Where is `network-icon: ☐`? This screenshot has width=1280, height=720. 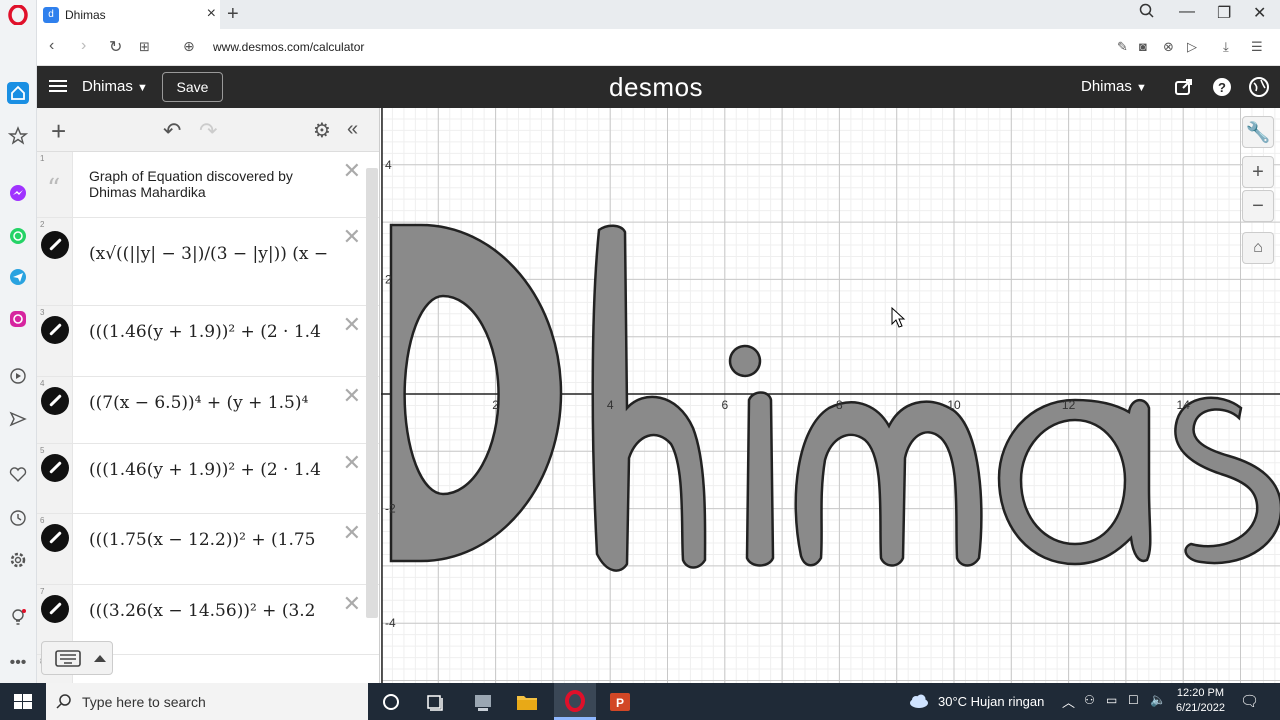
network-icon: ☐ is located at coordinates (1133, 700).